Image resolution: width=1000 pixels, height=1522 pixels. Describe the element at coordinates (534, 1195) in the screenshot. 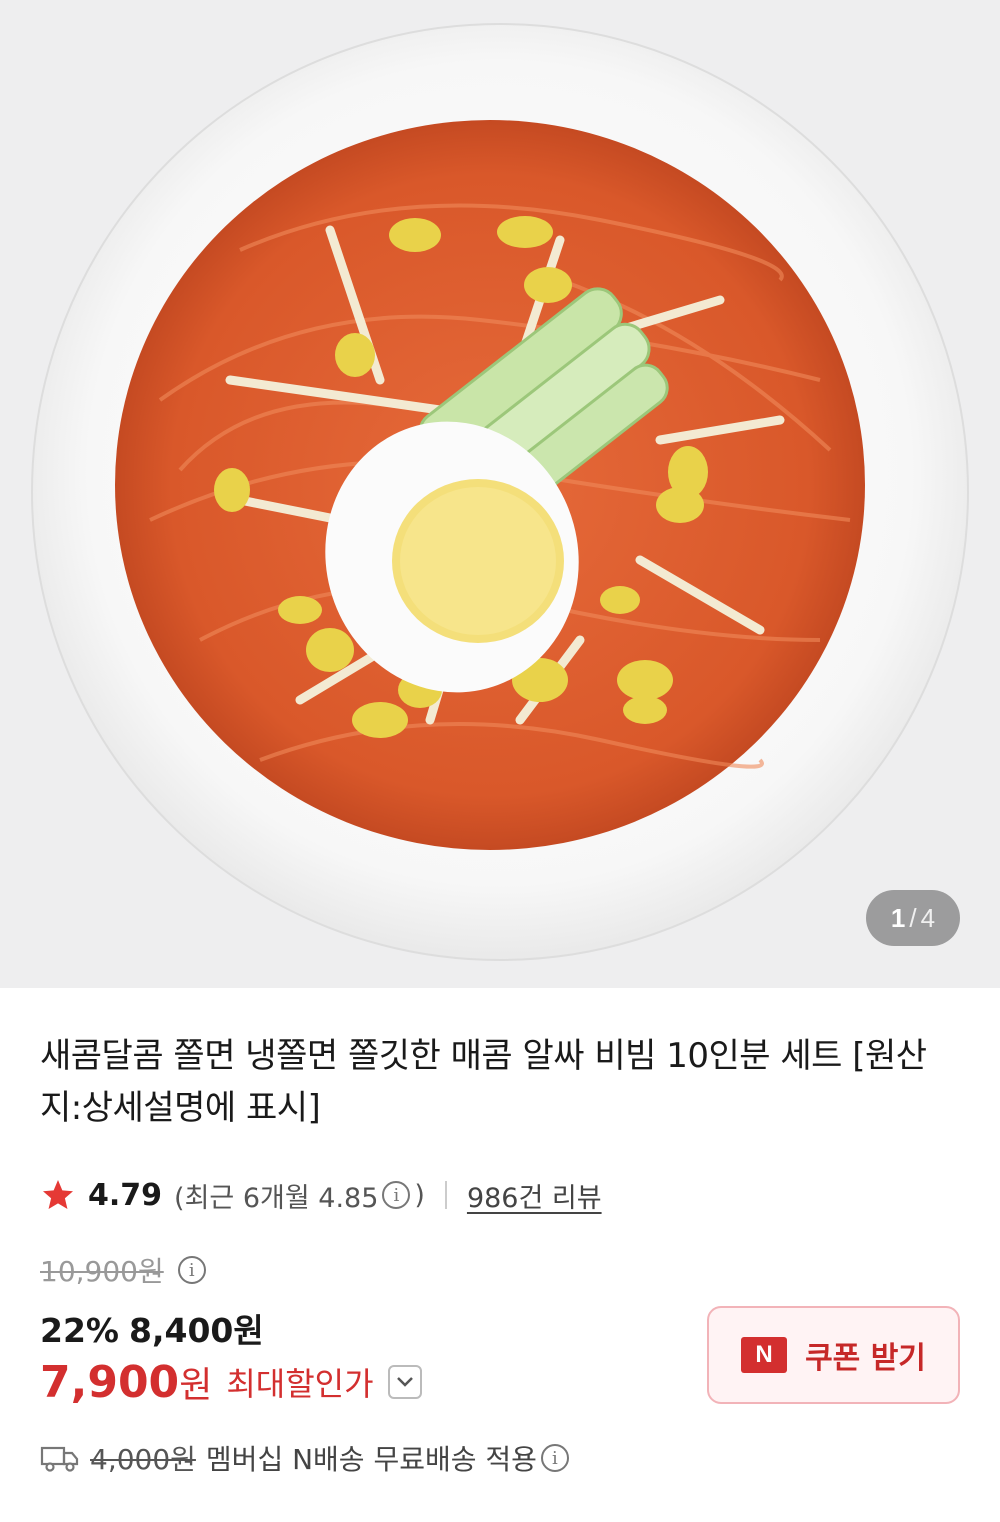

I see `review-count-link: 986건 리뷰` at that location.